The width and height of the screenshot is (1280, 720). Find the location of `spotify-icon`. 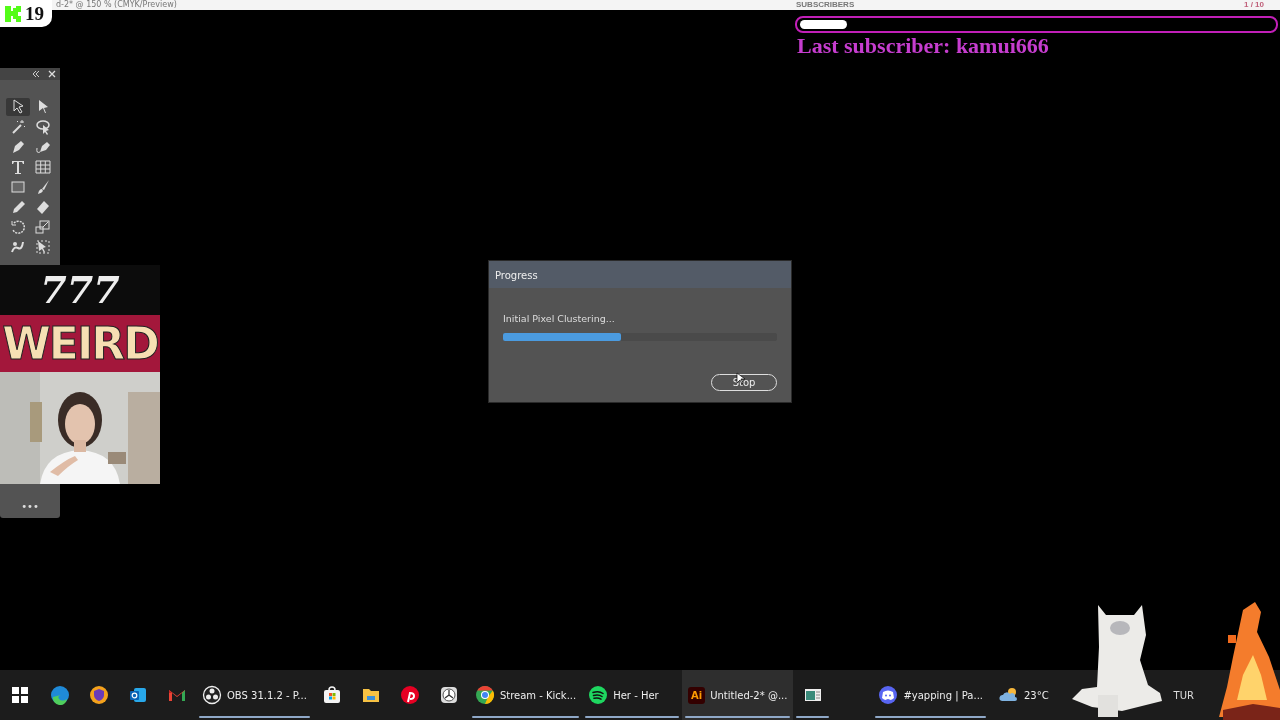

spotify-icon is located at coordinates (598, 695).